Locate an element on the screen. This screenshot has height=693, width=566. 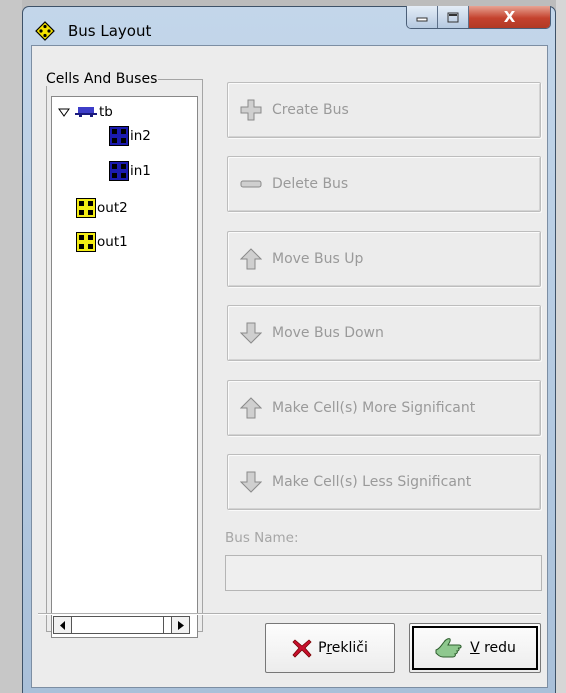
bus-icon is located at coordinates (86, 112).